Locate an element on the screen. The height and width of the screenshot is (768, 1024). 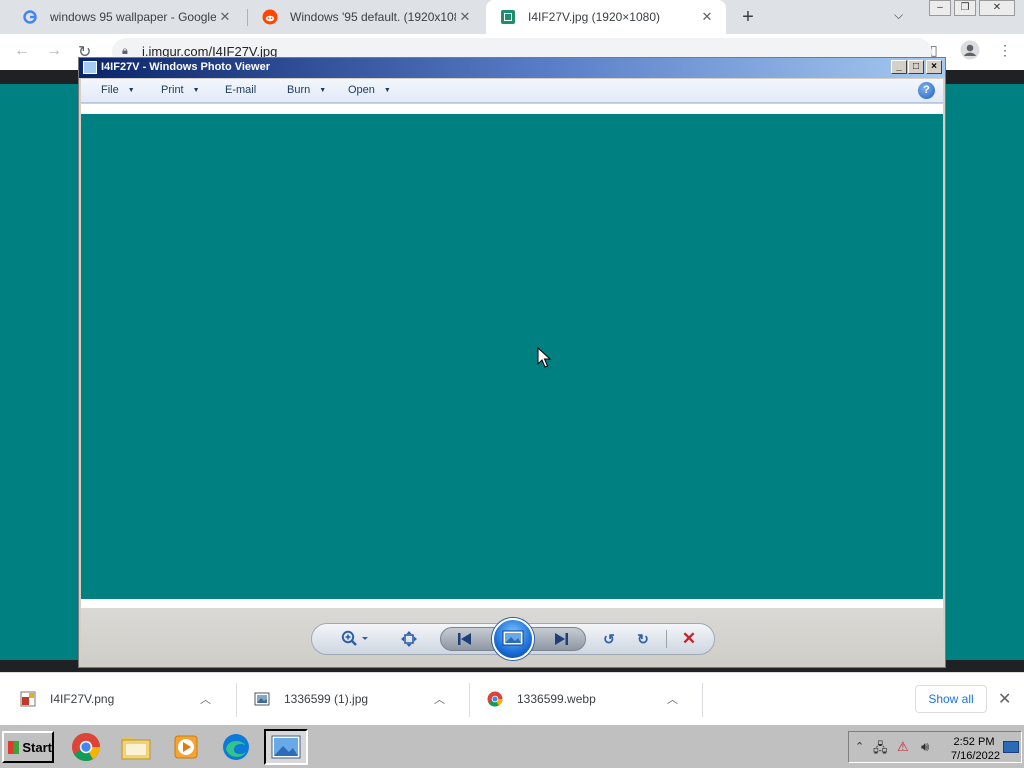
tab-title: Windows '95 default. (1920x1080) : is located at coordinates (373, 17).